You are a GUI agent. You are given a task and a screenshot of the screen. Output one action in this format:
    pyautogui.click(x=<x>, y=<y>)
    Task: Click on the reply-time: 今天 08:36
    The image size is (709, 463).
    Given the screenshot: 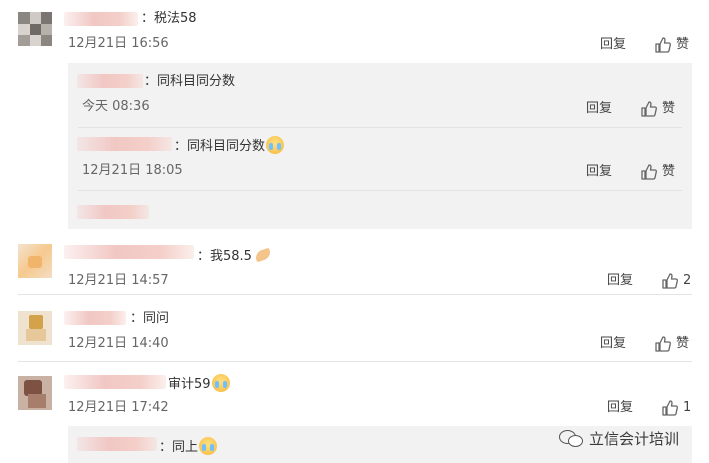 What is the action you would take?
    pyautogui.click(x=116, y=106)
    